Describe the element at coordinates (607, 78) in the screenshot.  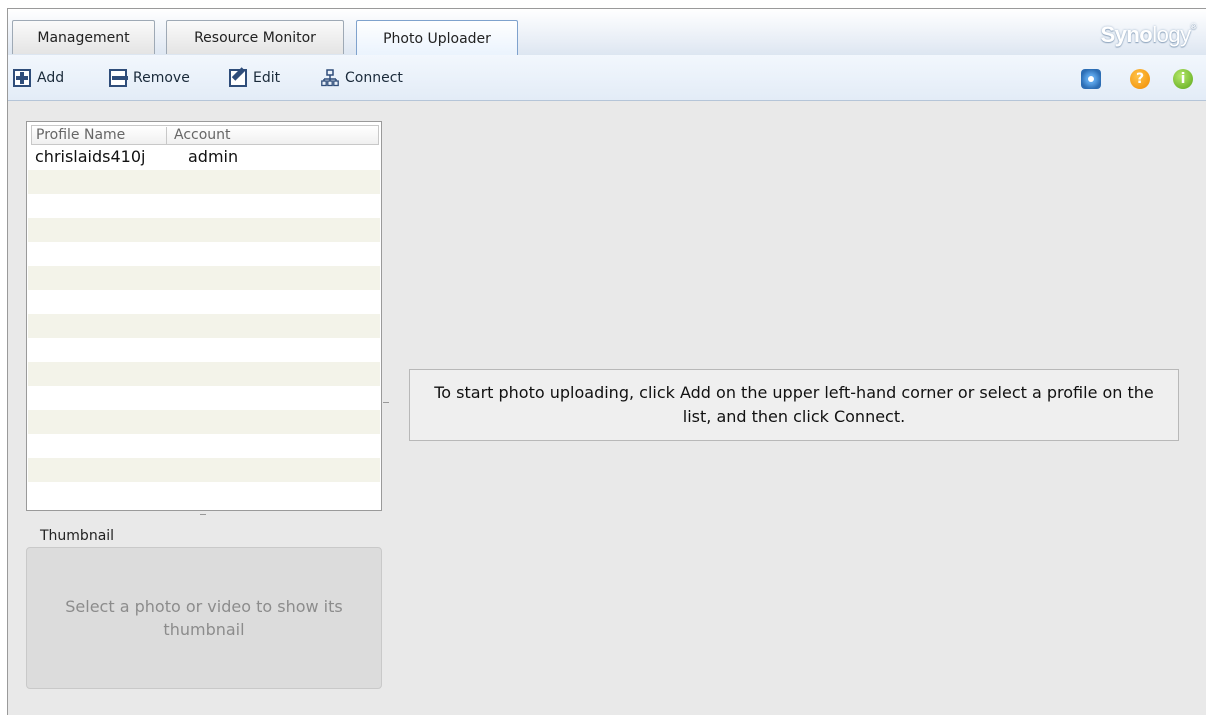
I see `toolbar: Add Remove Edit Connect ? i` at that location.